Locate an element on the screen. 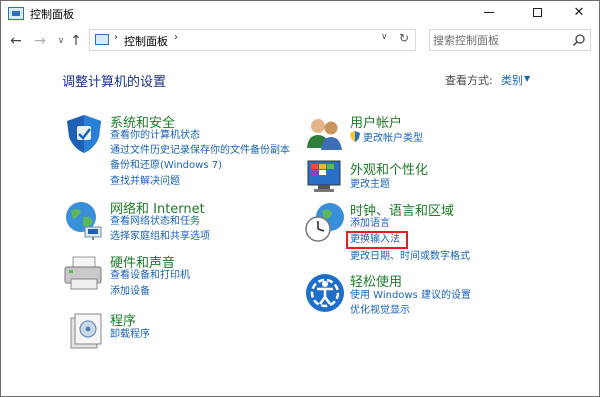  navigation-bar: ← → ∨ ↑ › 控制面板 › ∨ ↻ is located at coordinates (300, 41).